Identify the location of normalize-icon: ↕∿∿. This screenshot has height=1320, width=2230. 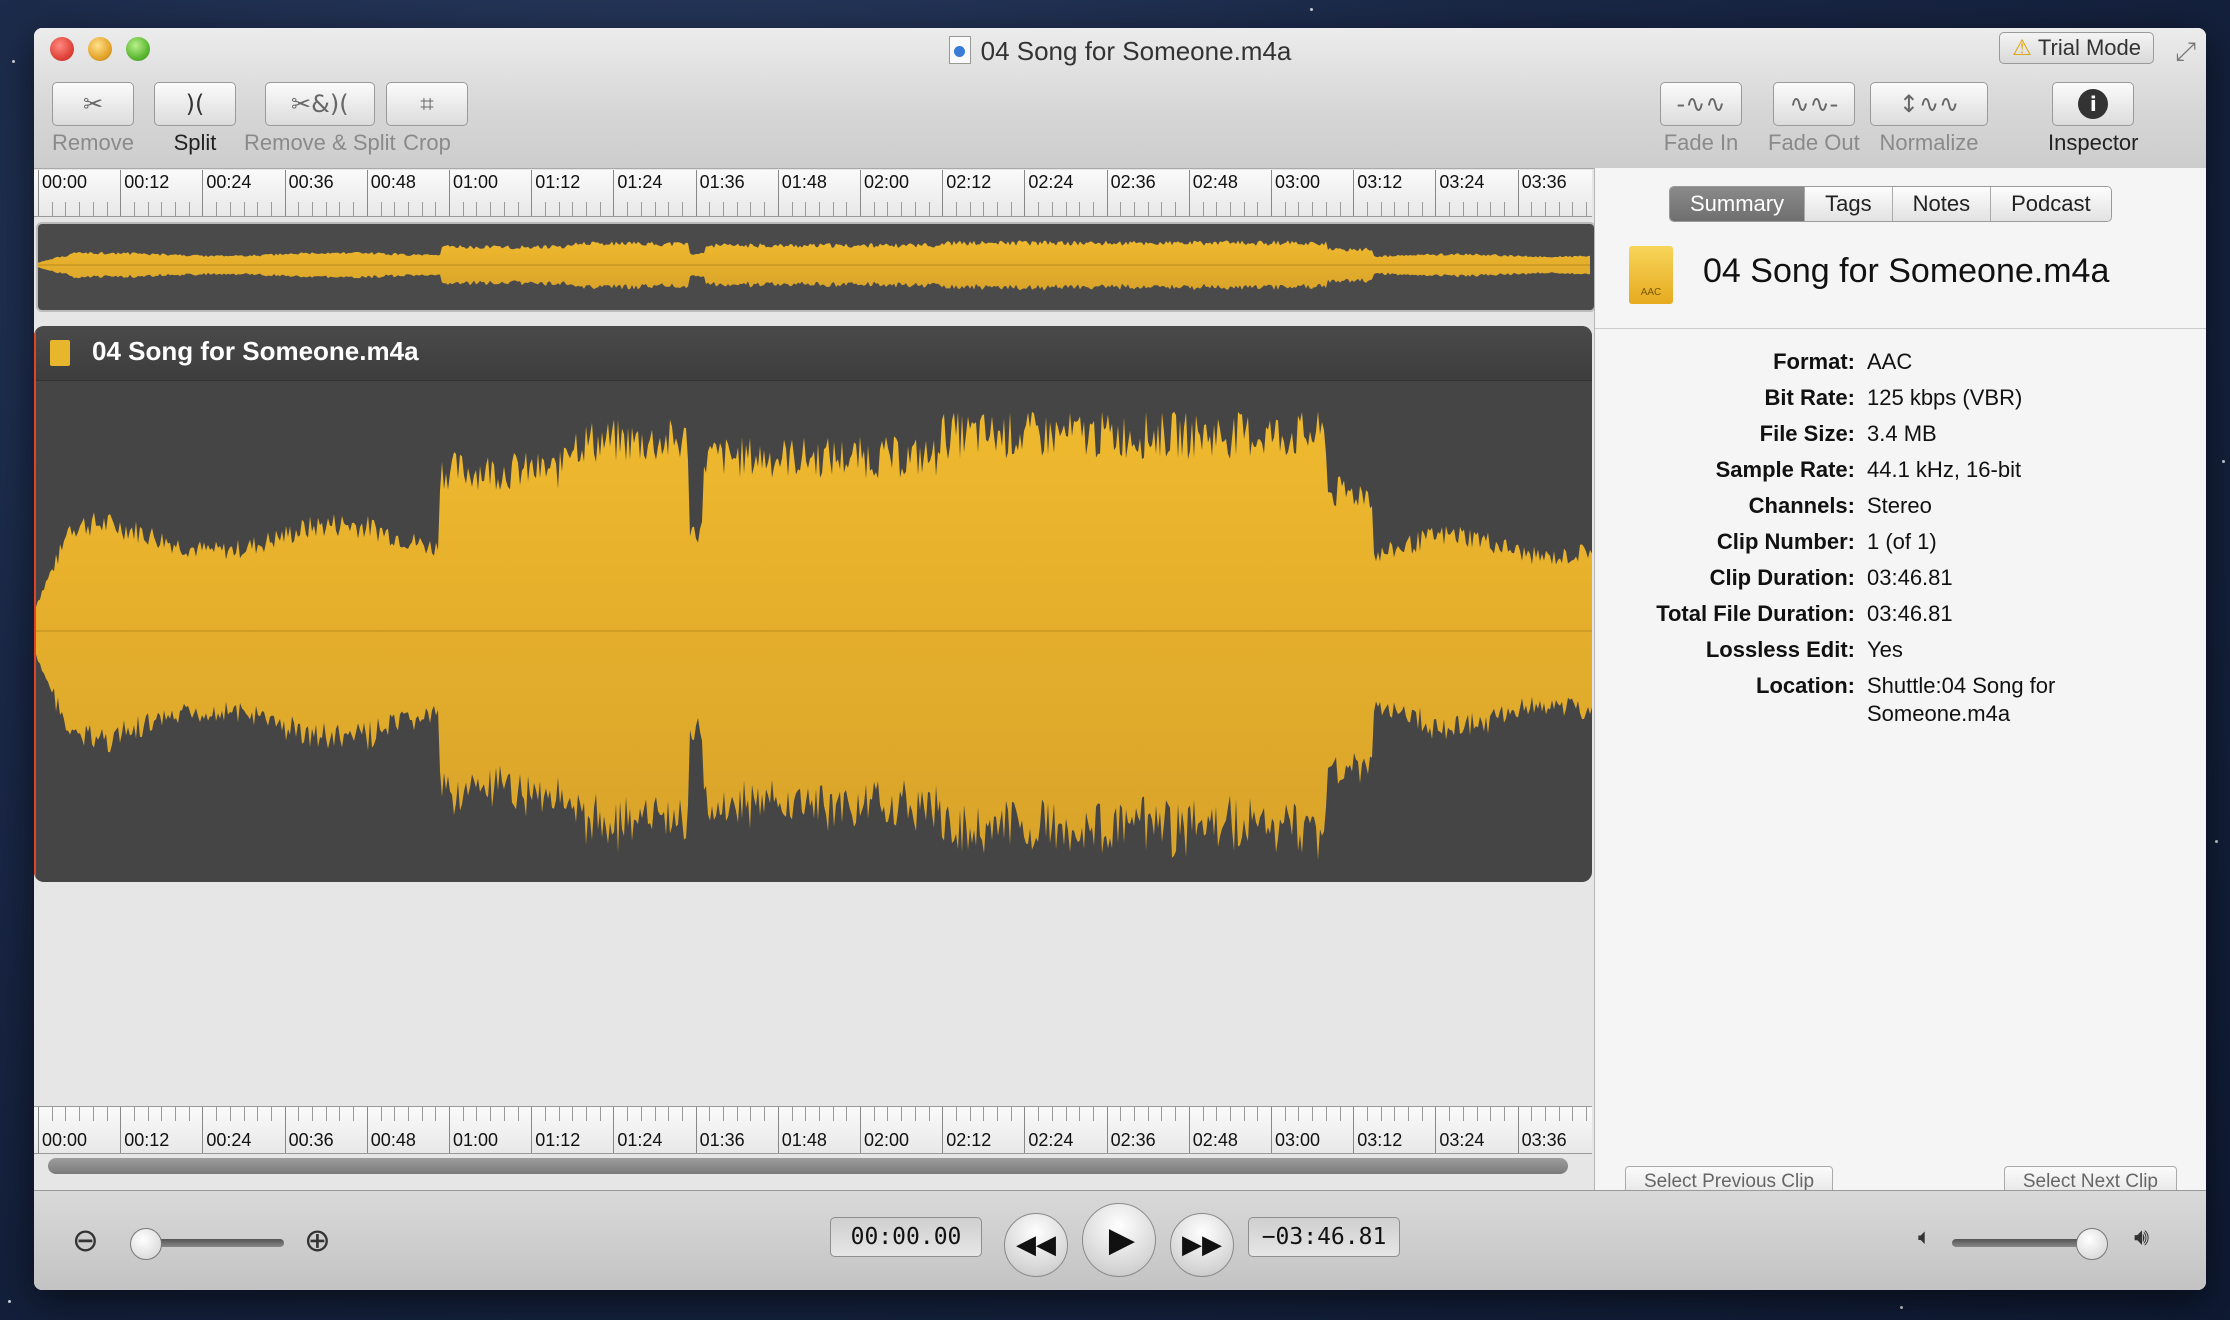
(1929, 104).